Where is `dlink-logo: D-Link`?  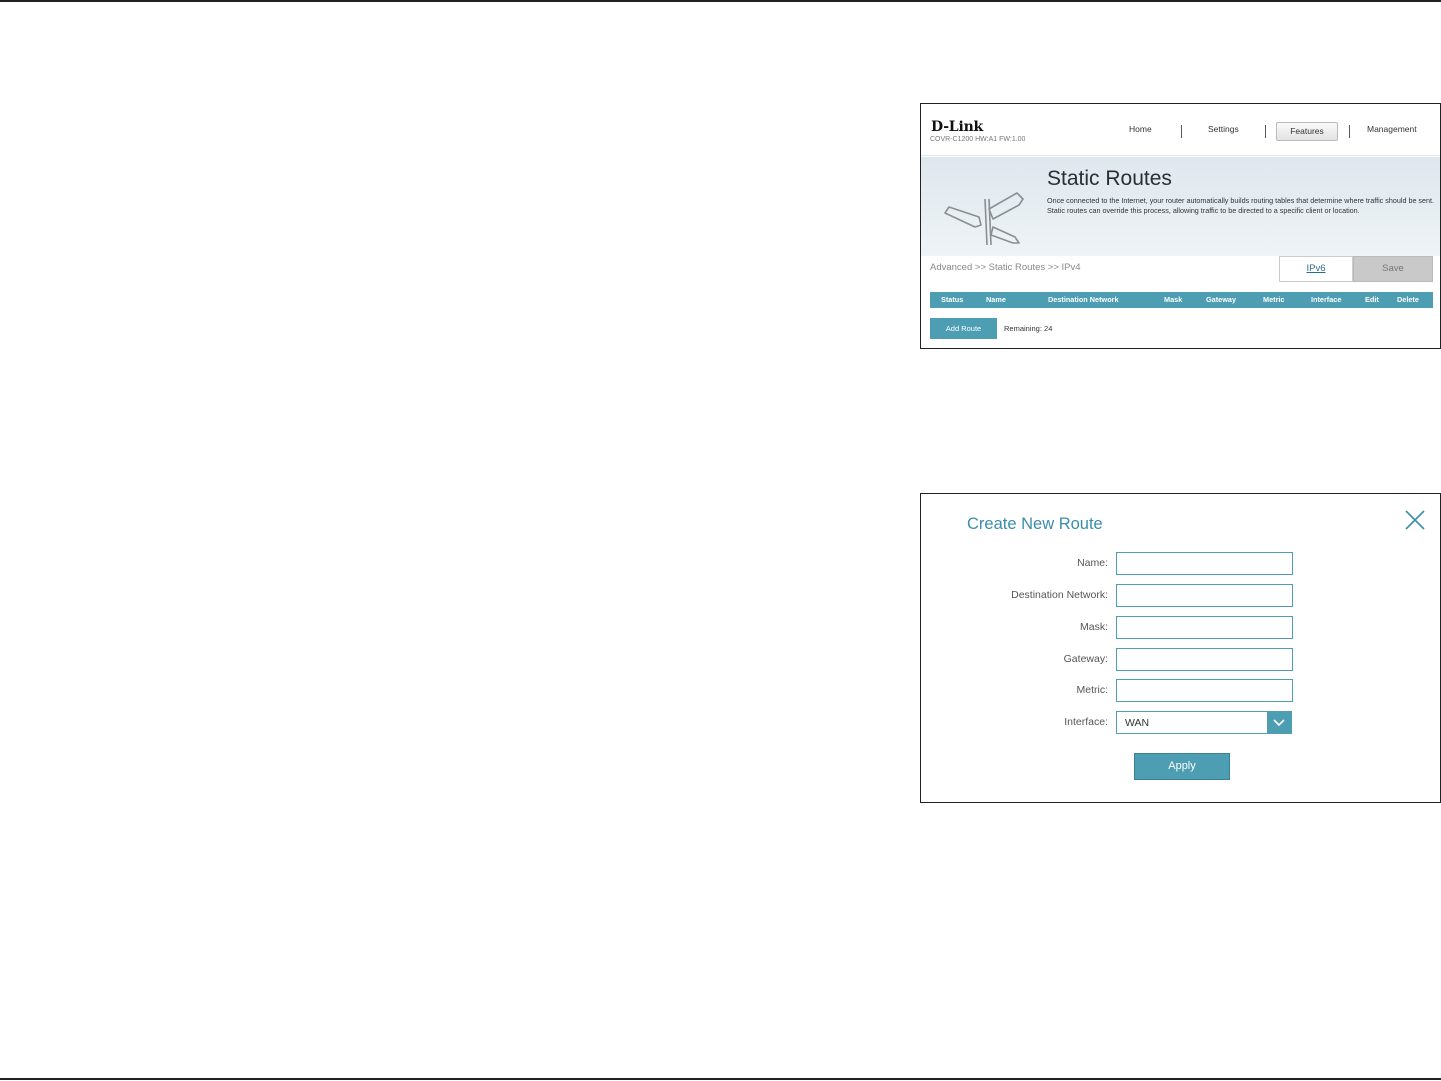 dlink-logo: D-Link is located at coordinates (957, 127).